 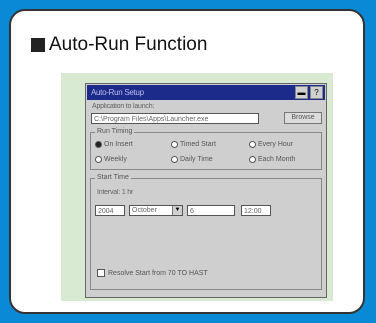 I want to click on checkbox-label: Resolve Start from 70 TO HAST, so click(x=158, y=273).